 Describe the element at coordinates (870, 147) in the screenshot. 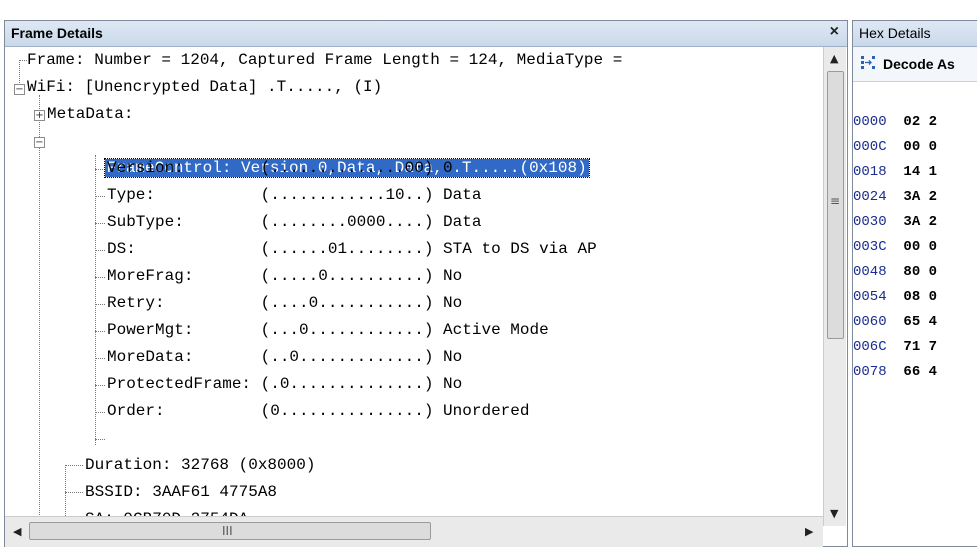

I see `hex-offset: 000C` at that location.